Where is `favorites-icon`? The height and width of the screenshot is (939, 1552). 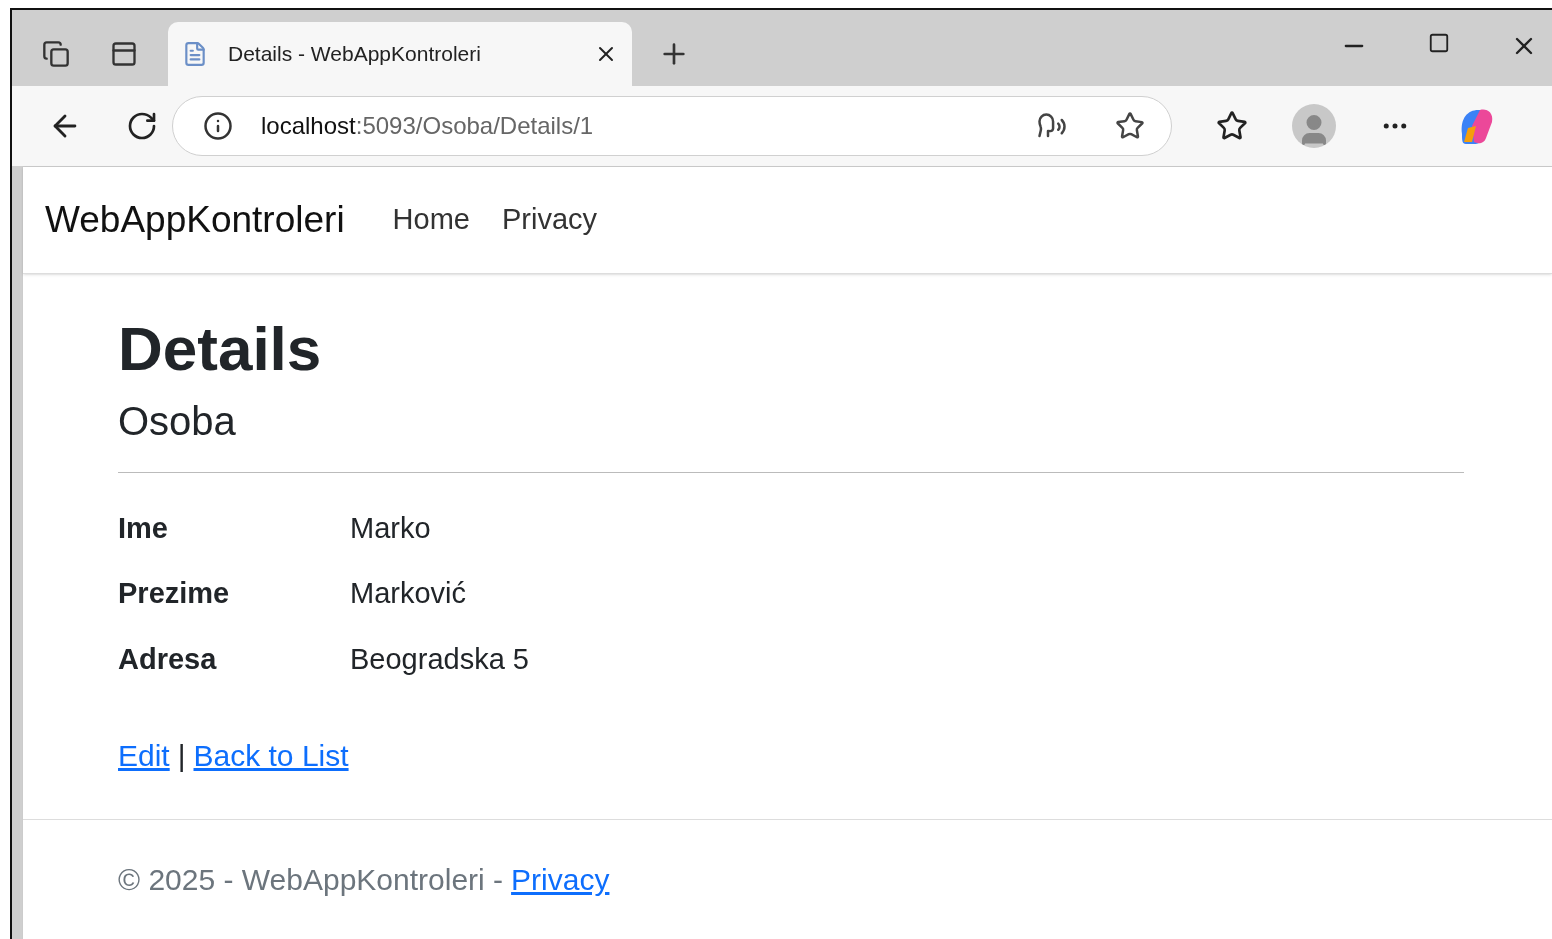
favorites-icon is located at coordinates (1232, 126).